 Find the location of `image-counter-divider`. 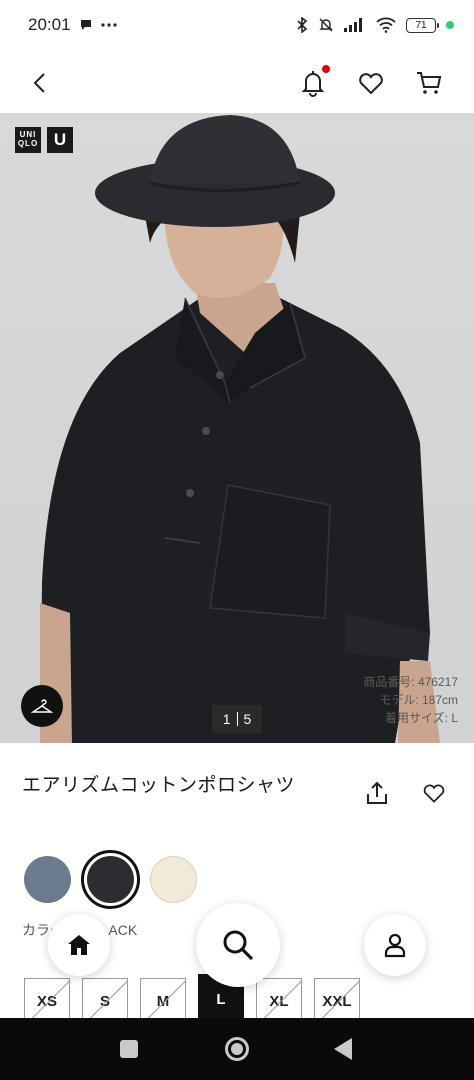

image-counter-divider is located at coordinates (237, 719).